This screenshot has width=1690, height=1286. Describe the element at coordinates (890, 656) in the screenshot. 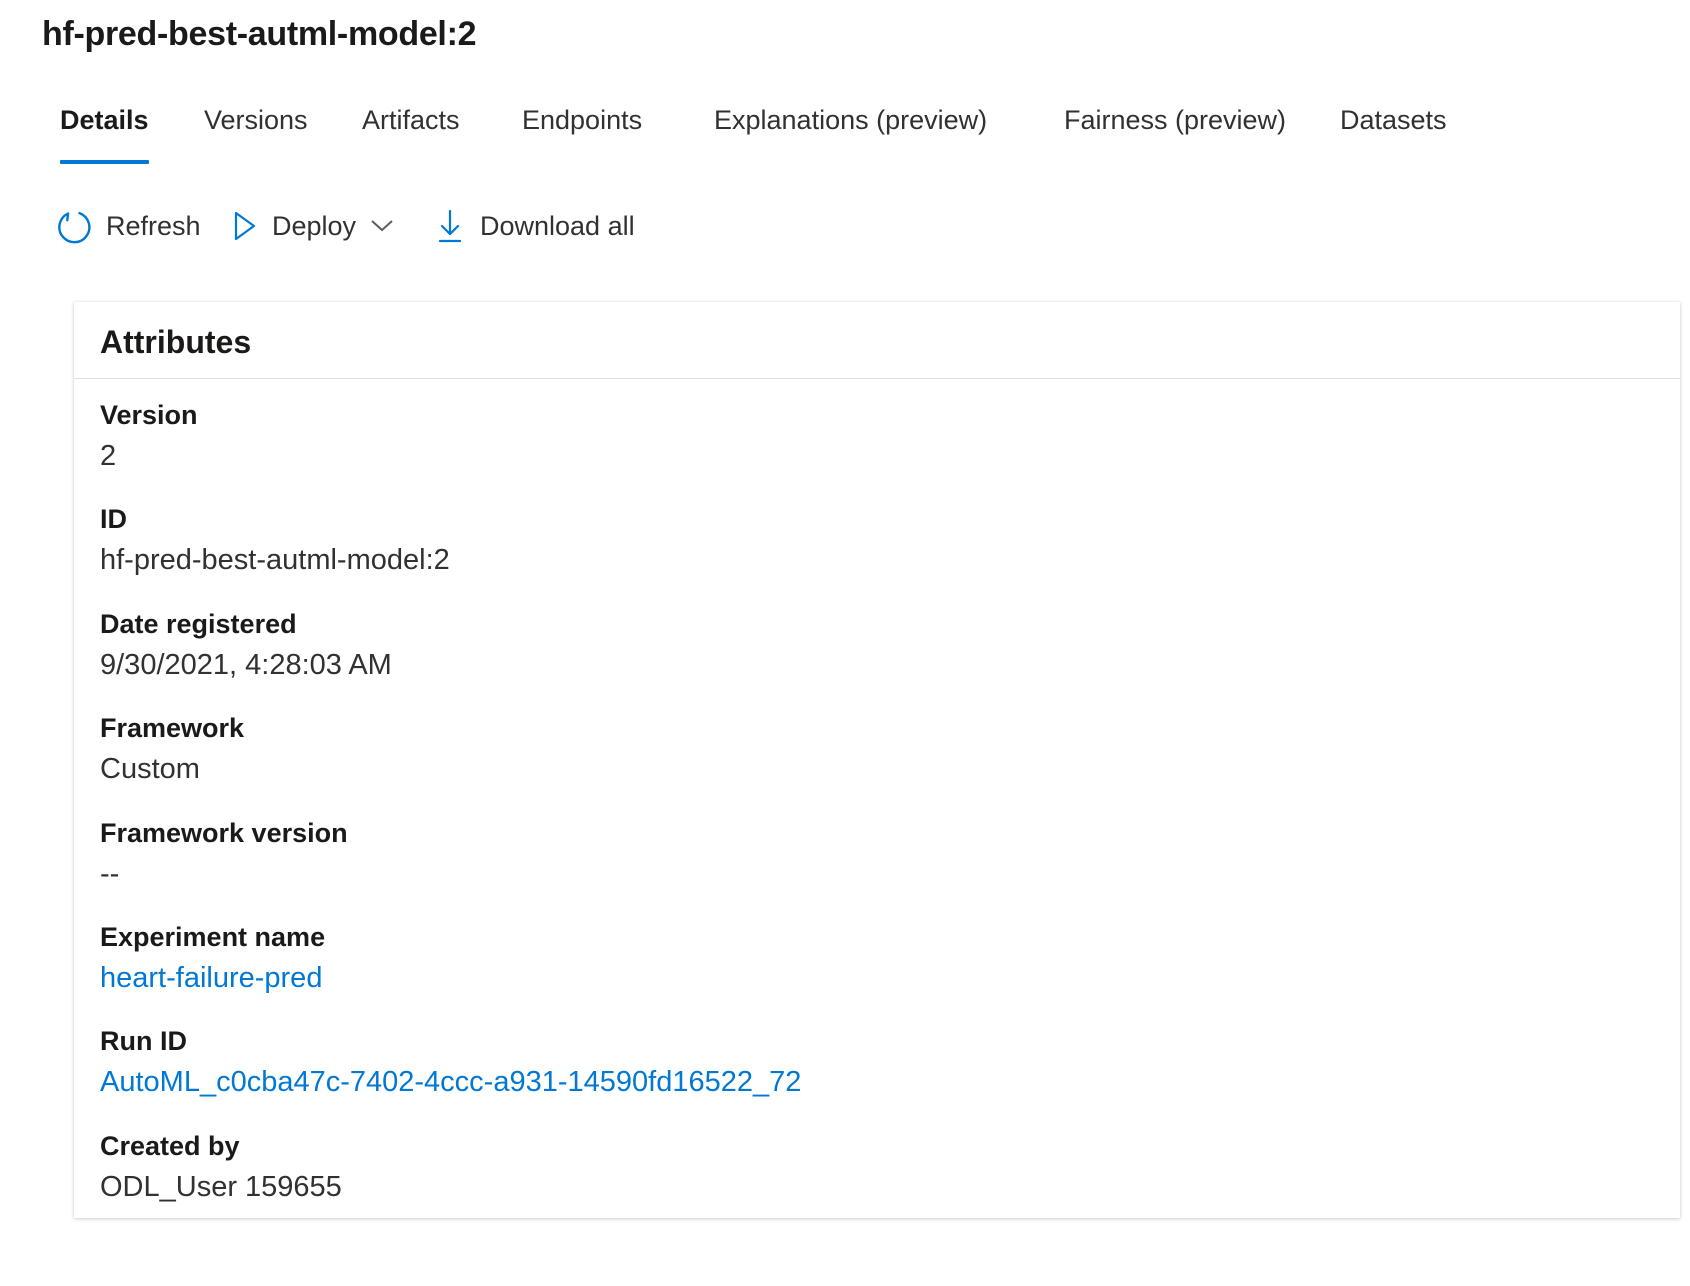

I see `attribute-date-registered: Date registered 9/30/2021, 4:28:03 AM` at that location.